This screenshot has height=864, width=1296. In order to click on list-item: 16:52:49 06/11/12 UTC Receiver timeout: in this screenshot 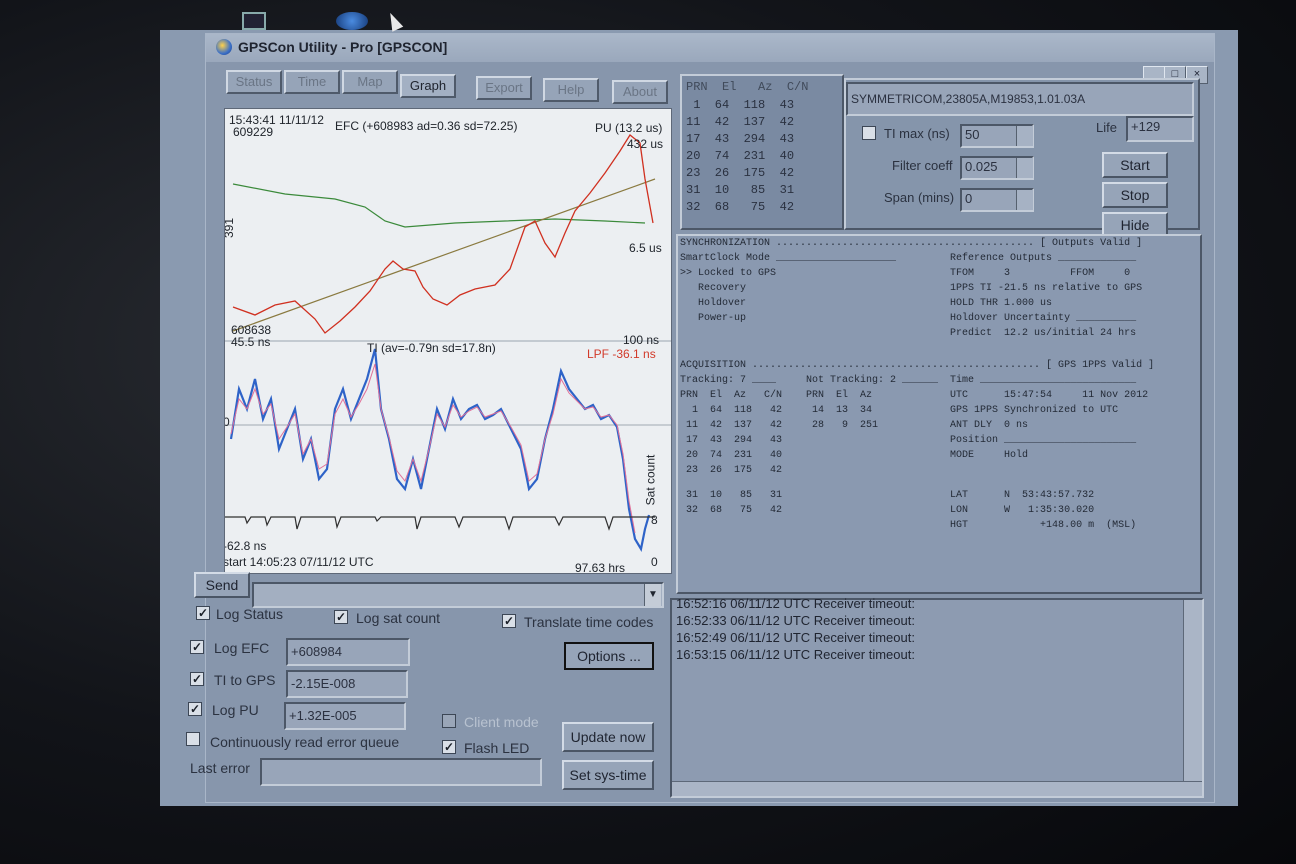, I will do `click(795, 637)`.